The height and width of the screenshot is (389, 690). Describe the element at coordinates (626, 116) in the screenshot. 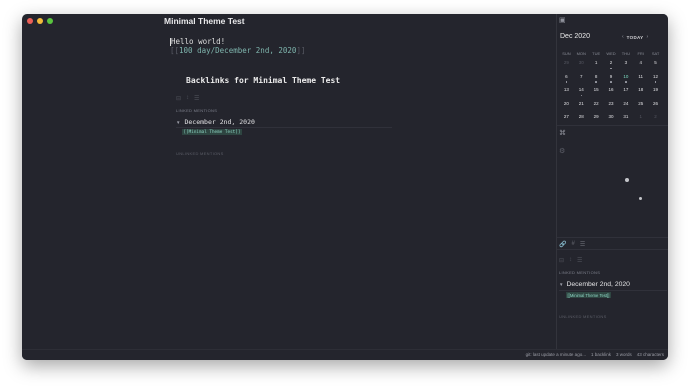

I see `calendar-day-number: 31` at that location.